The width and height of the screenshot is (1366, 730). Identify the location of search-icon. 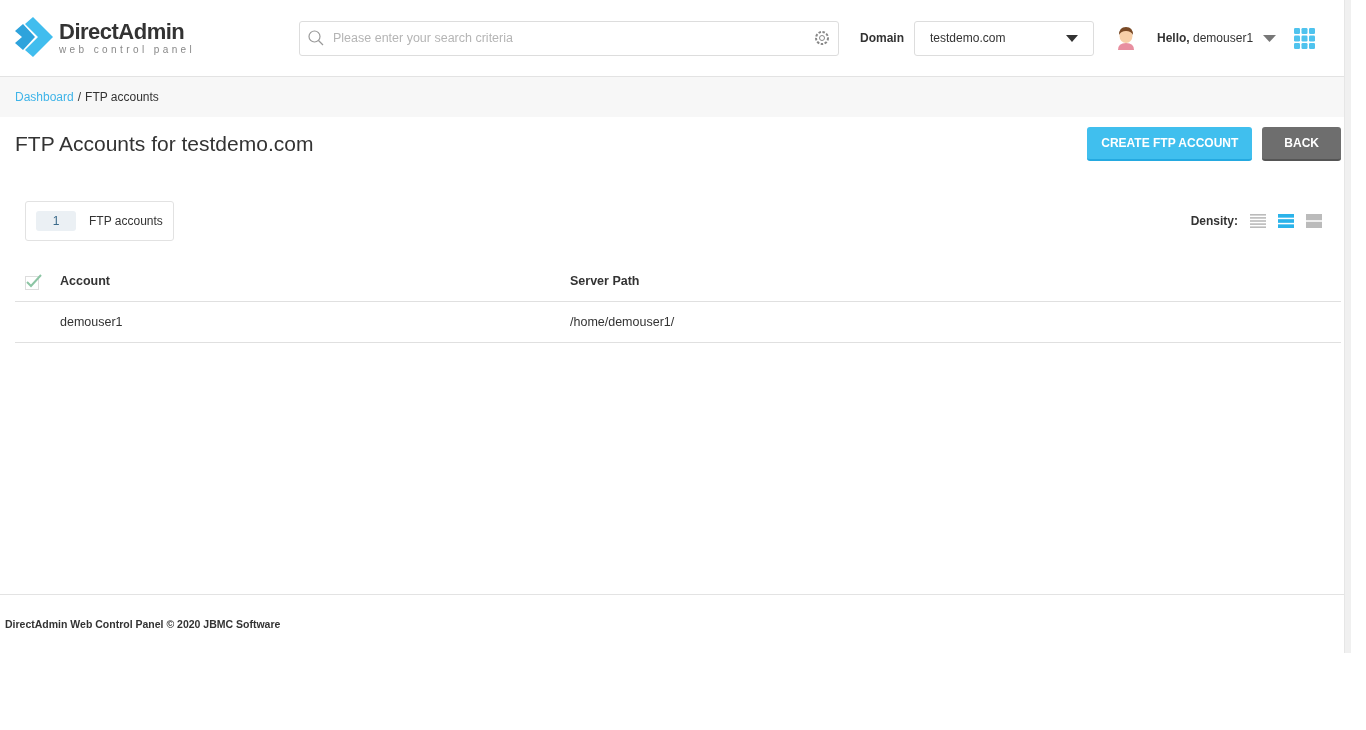
(316, 38).